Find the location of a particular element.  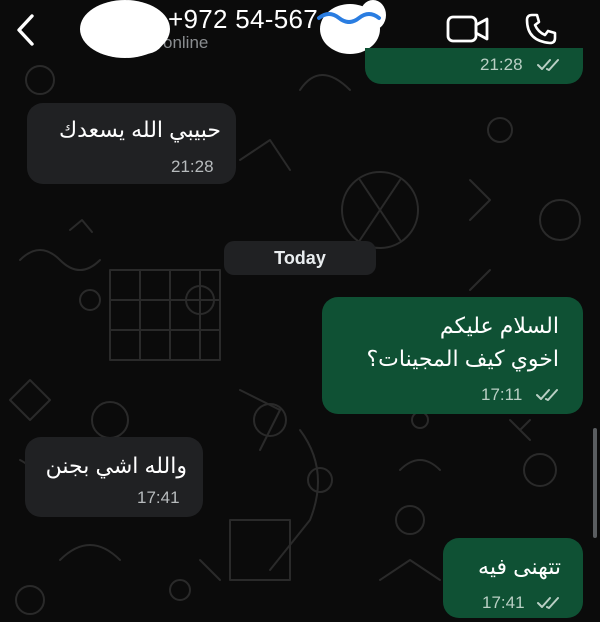

message-text: حبيبي الله يسعدك is located at coordinates (139, 129).